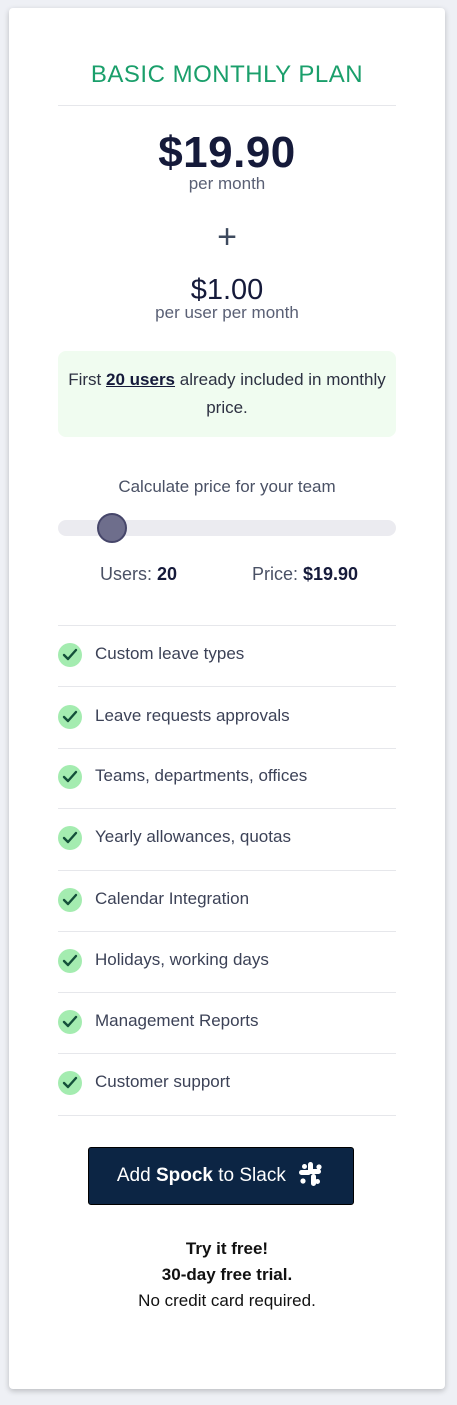  What do you see at coordinates (170, 653) in the screenshot?
I see `feature-label: Custom leave types` at bounding box center [170, 653].